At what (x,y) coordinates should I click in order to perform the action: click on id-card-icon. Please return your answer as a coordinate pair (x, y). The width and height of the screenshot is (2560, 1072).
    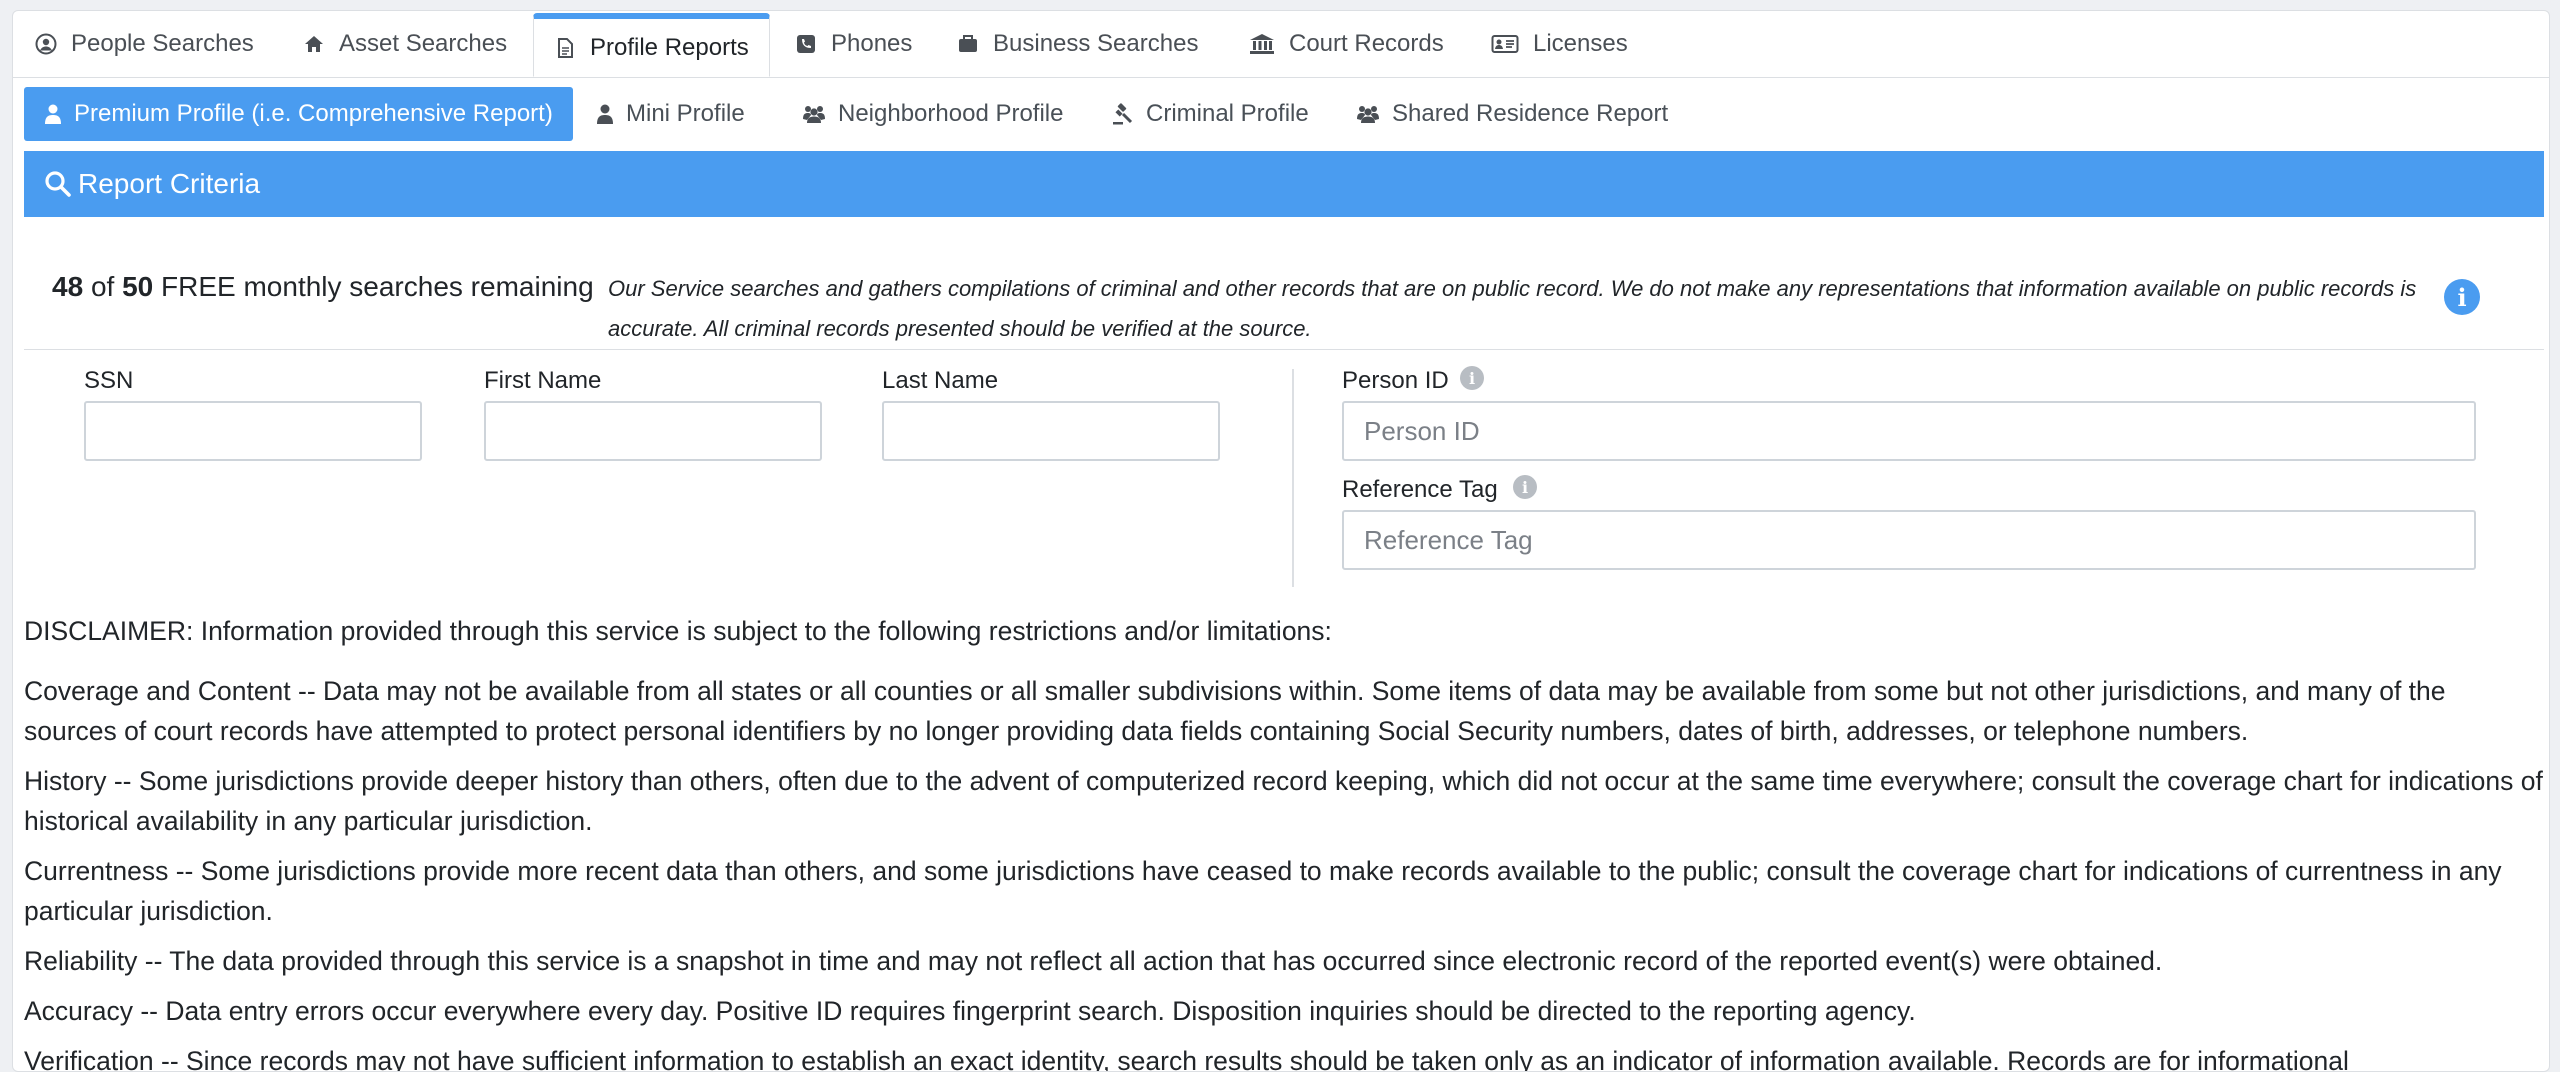
    Looking at the image, I should click on (1505, 44).